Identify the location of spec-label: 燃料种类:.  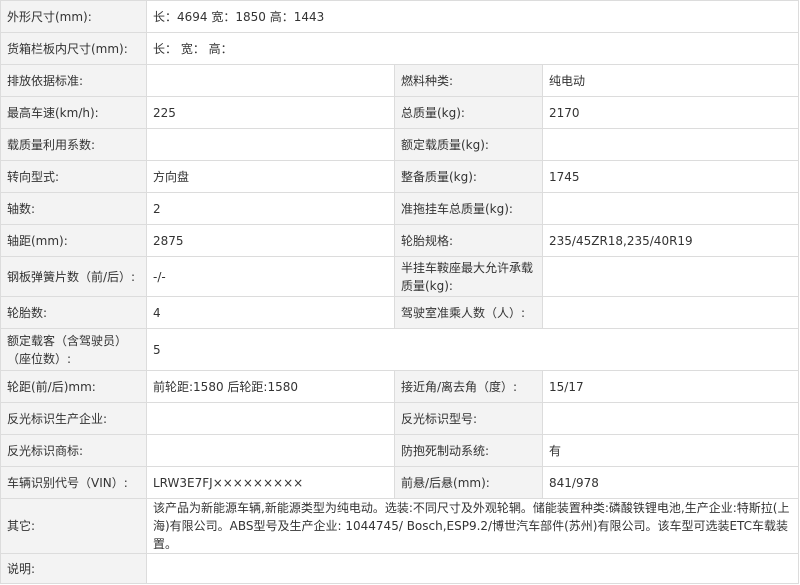
(468, 80).